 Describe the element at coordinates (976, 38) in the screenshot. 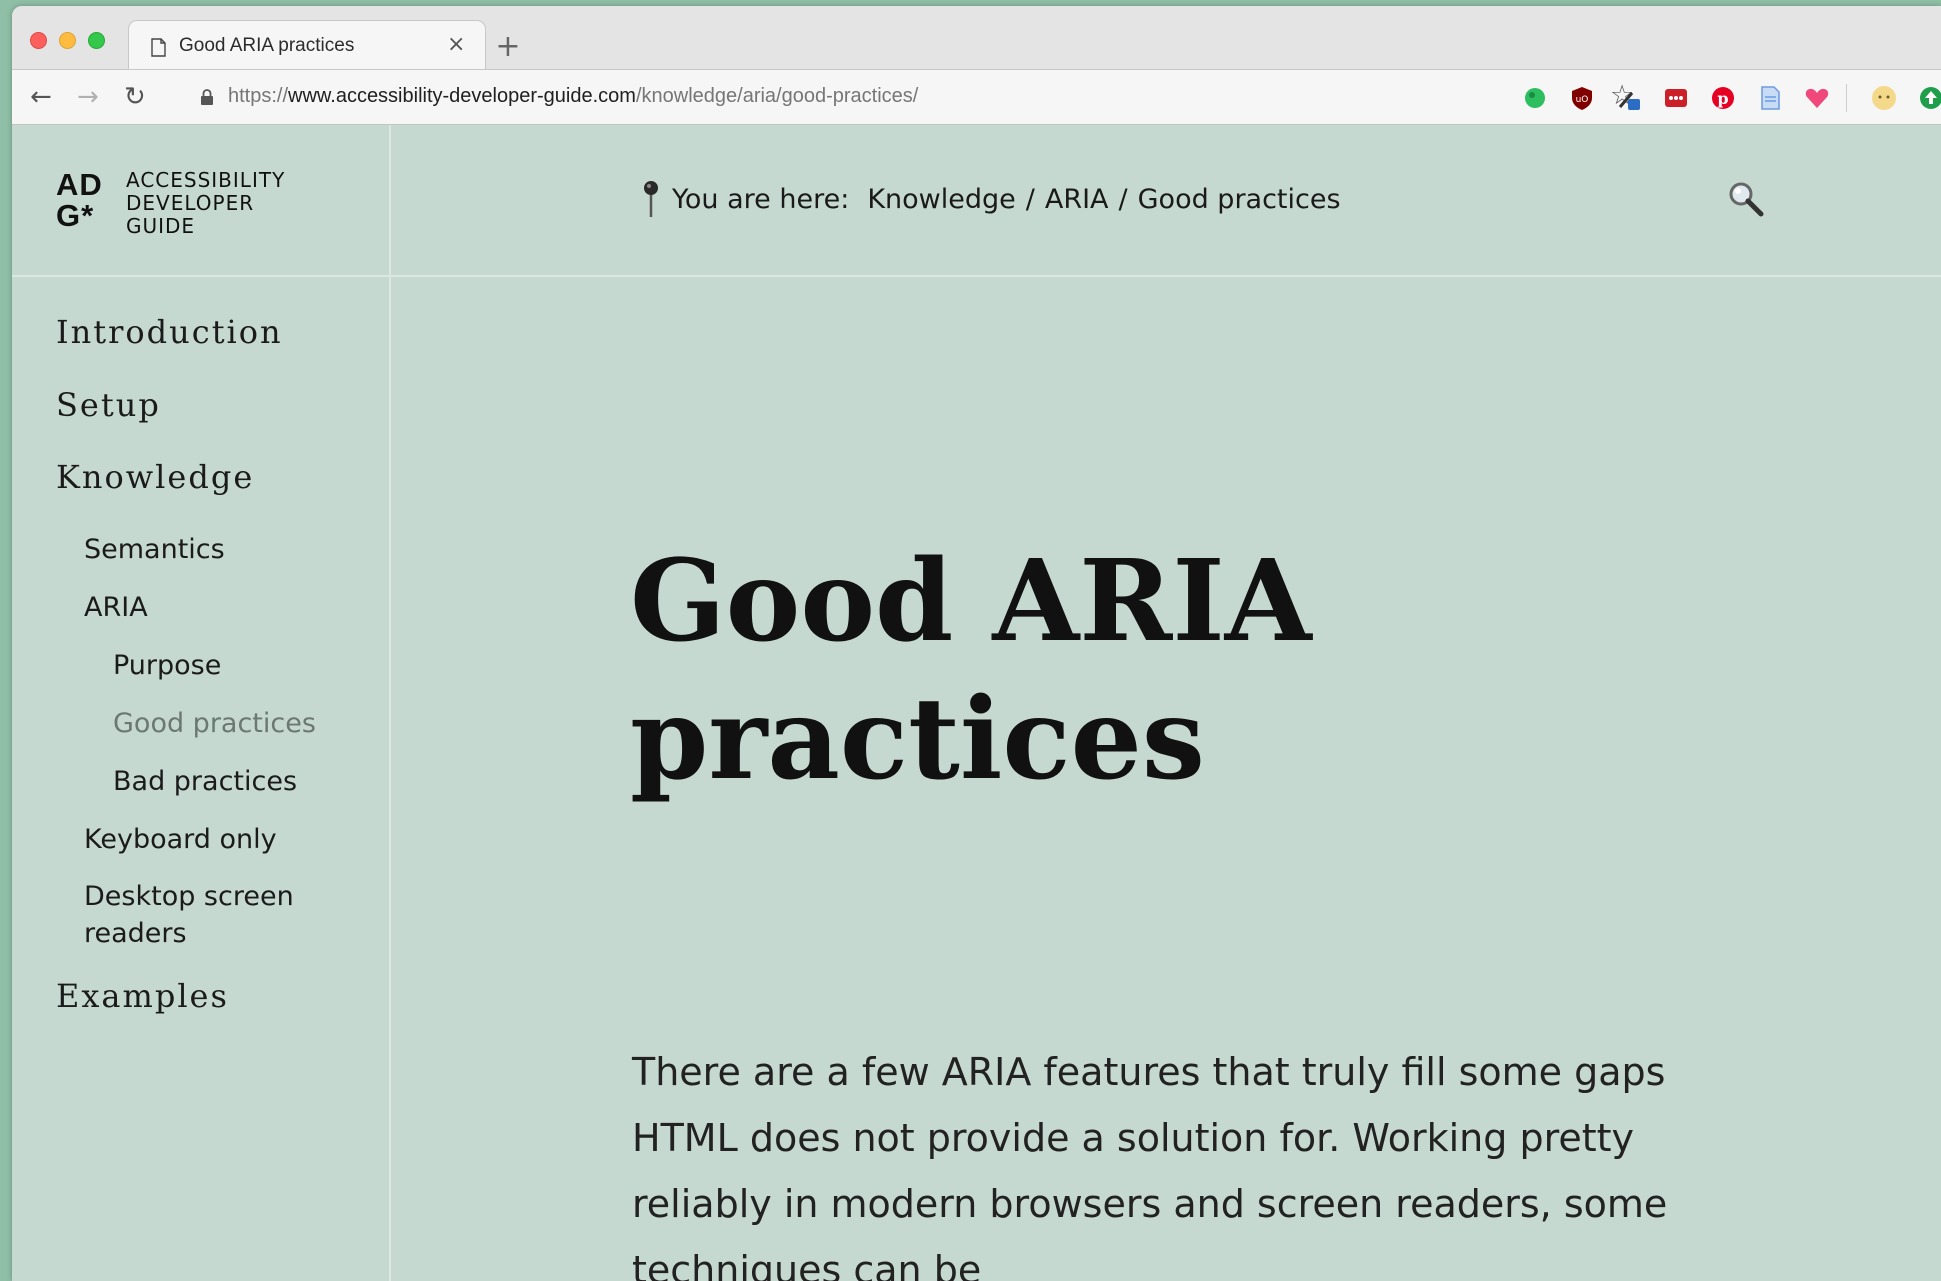

I see `tab-strip: Good ARIA practices × +` at that location.